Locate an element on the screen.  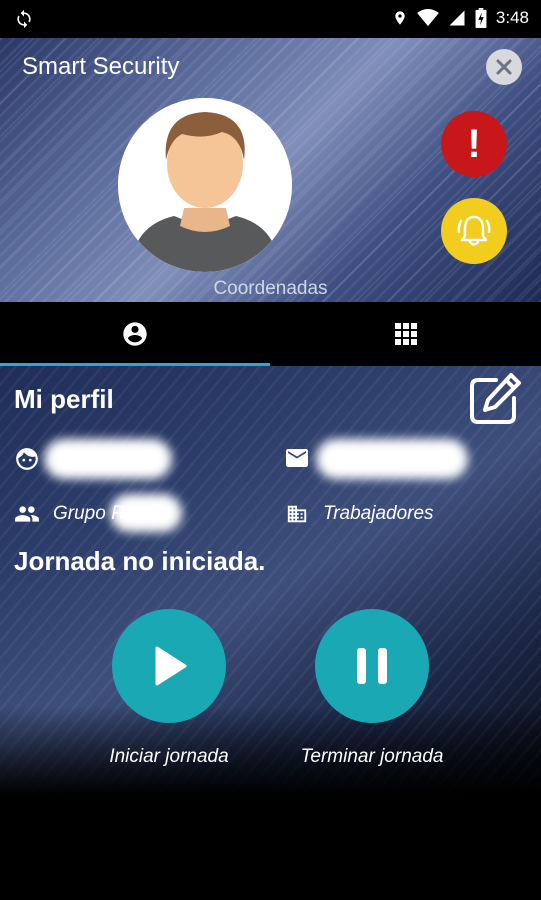
redacted-email is located at coordinates (392, 459).